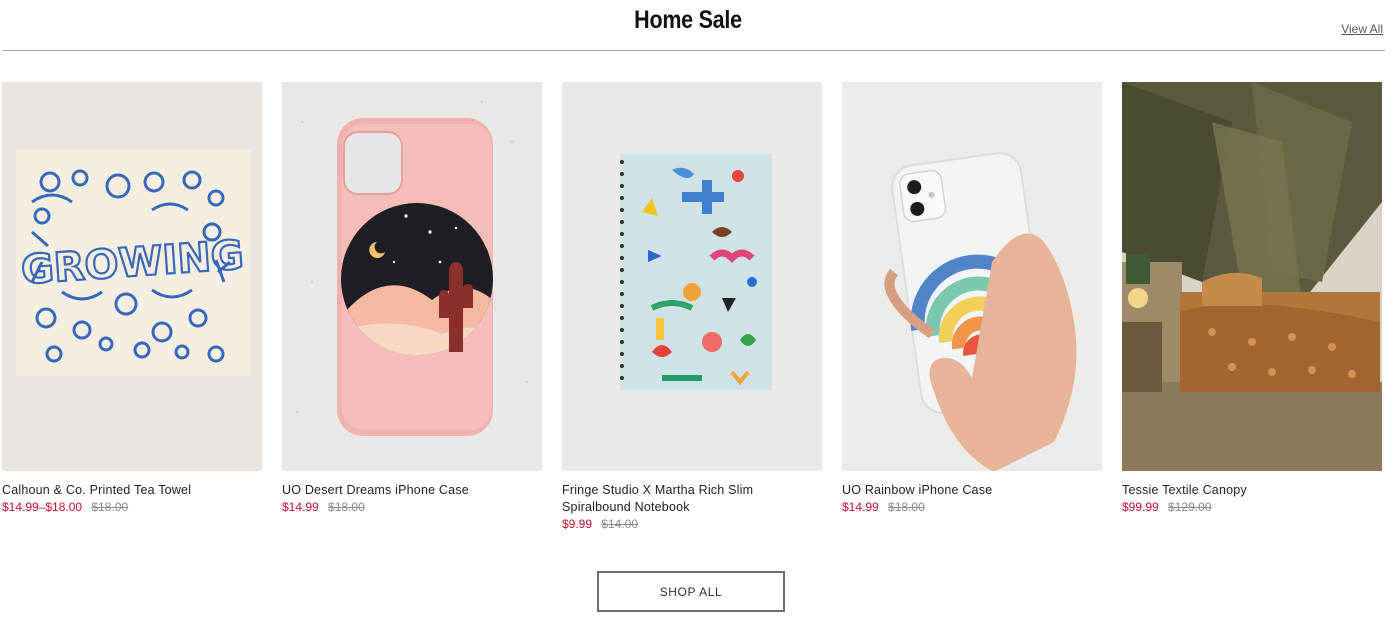 The width and height of the screenshot is (1393, 619). Describe the element at coordinates (1252, 507) in the screenshot. I see `price-row: $99.99 $129.00` at that location.